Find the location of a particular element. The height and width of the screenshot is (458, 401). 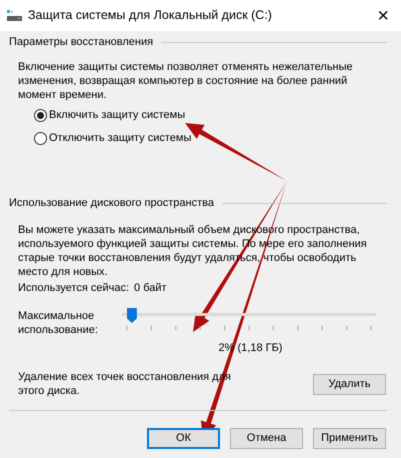

slider-label: Максимальное использование: is located at coordinates (58, 323).